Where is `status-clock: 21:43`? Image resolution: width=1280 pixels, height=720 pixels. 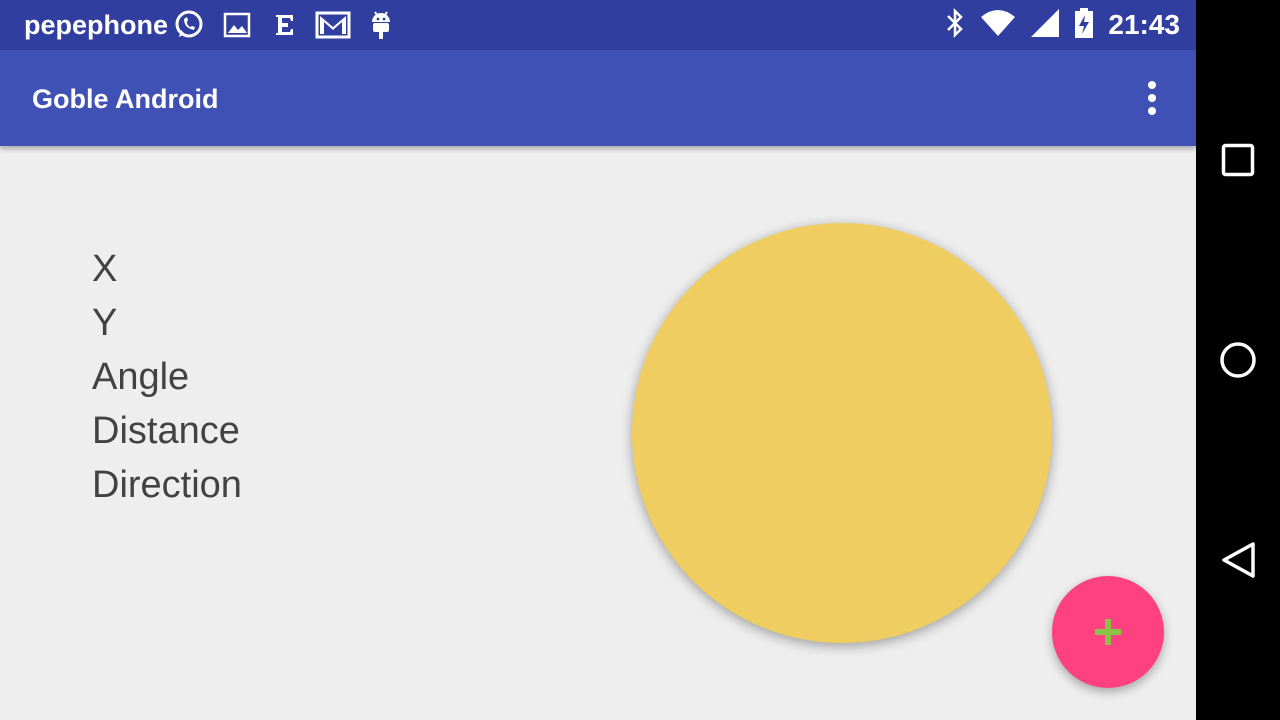
status-clock: 21:43 is located at coordinates (1144, 24).